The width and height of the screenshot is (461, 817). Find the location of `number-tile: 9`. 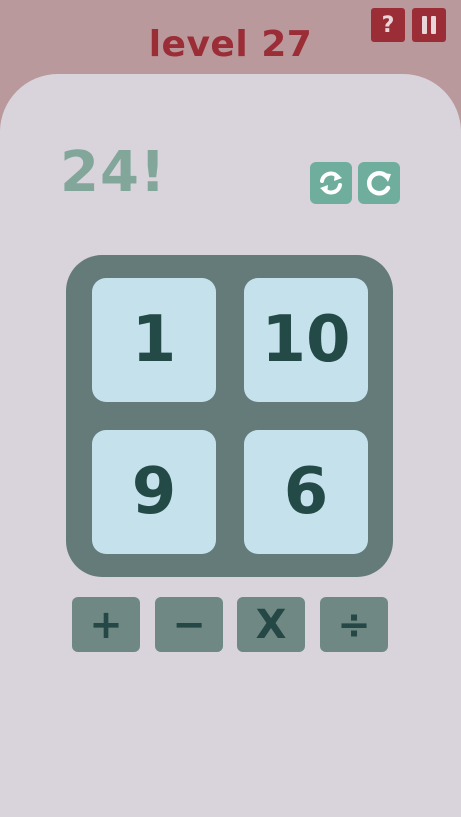

number-tile: 9 is located at coordinates (154, 492).